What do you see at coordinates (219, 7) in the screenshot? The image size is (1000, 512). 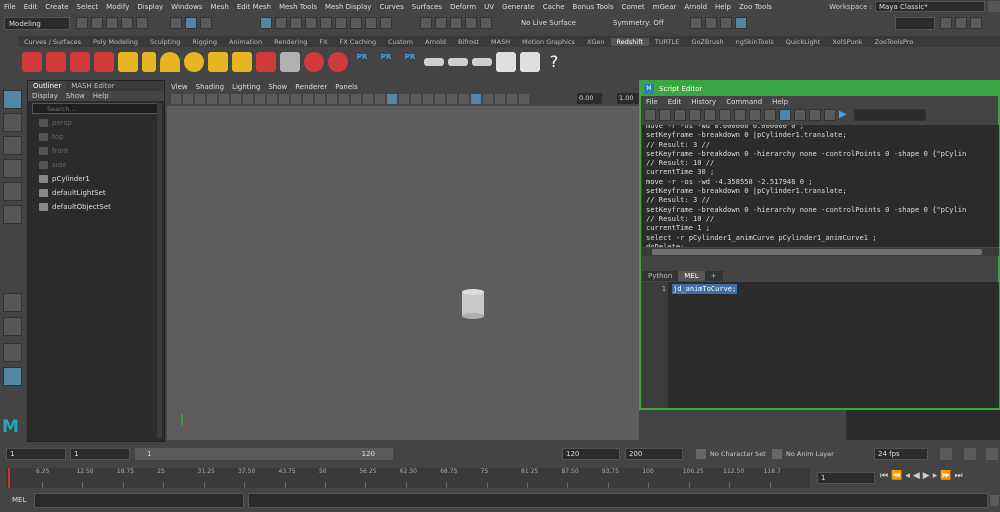 I see `menu-mesh: Mesh` at bounding box center [219, 7].